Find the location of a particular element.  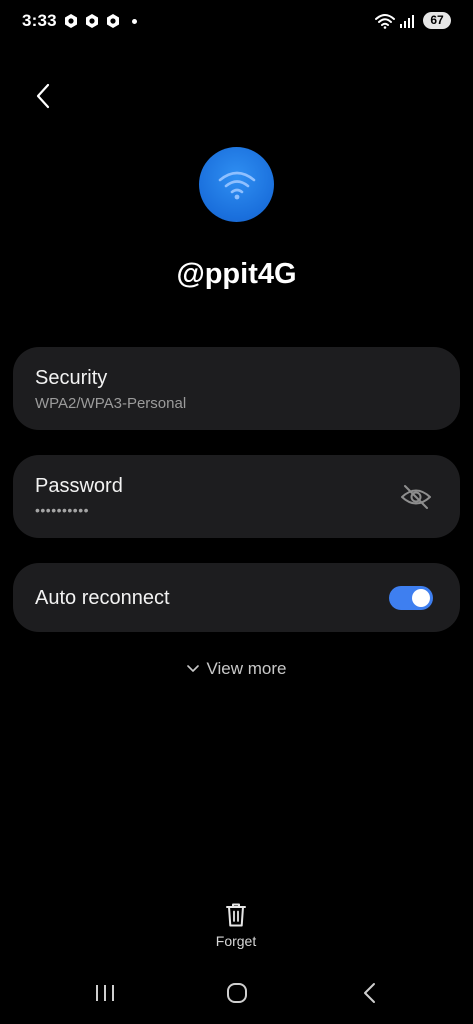

signal-icon is located at coordinates (407, 21).